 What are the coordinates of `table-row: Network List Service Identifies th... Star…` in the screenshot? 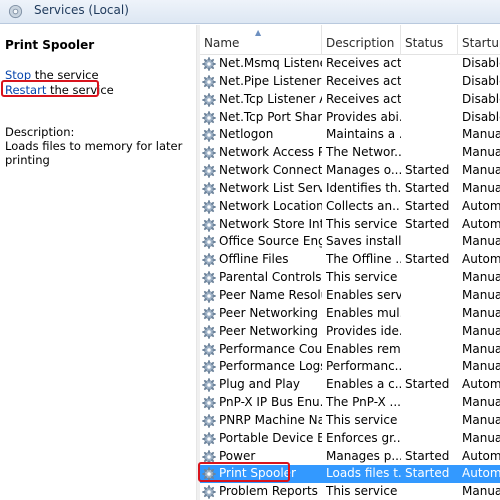 It's located at (350, 189).